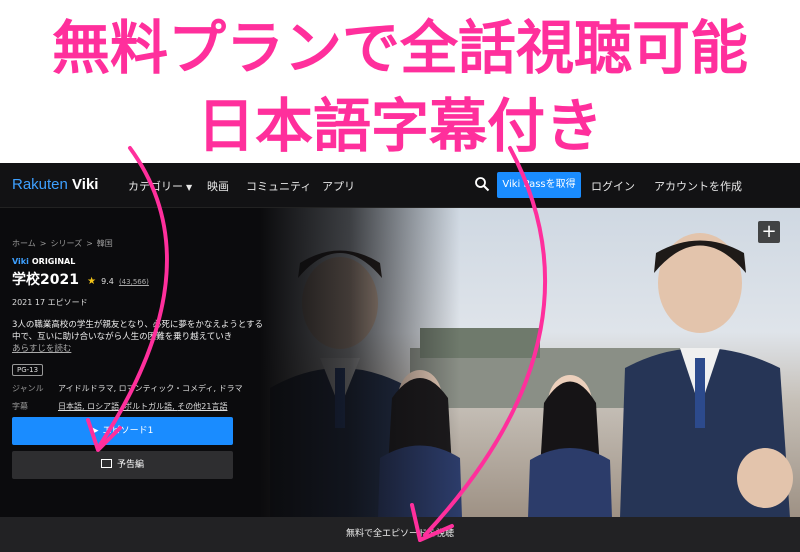  I want to click on genre-value: アイドルドラマ, ロマンティック・コメディ, ドラマ, so click(150, 388).